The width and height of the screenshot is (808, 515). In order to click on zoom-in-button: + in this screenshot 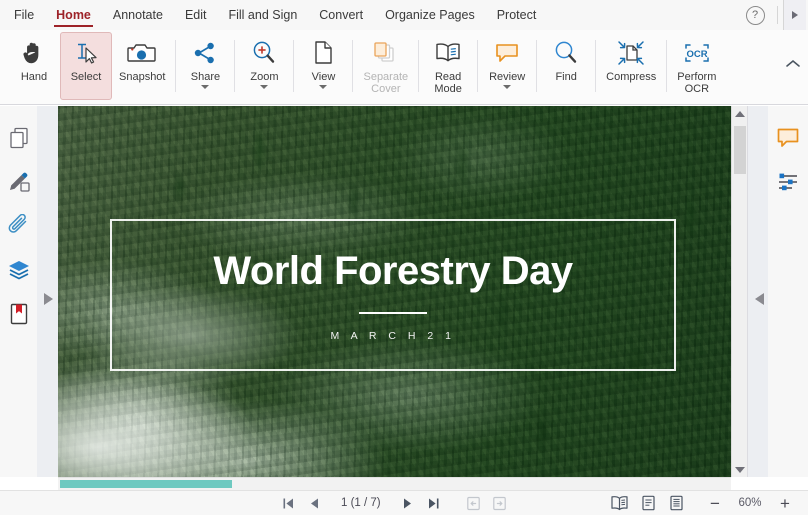, I will do `click(785, 503)`.